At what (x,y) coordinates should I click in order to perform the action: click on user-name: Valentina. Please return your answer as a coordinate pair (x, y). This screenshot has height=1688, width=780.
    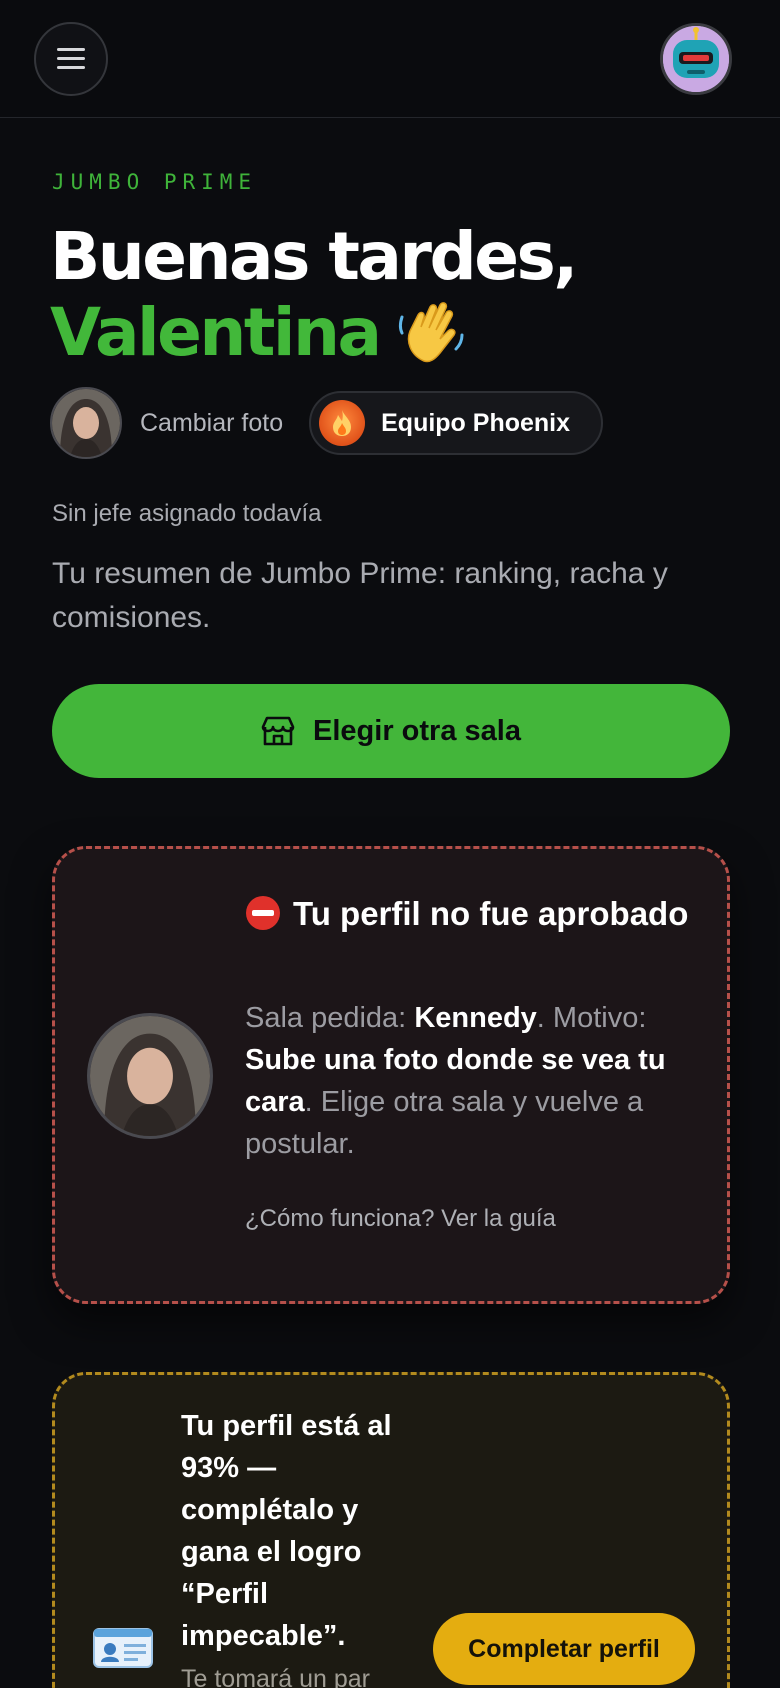
    Looking at the image, I should click on (216, 332).